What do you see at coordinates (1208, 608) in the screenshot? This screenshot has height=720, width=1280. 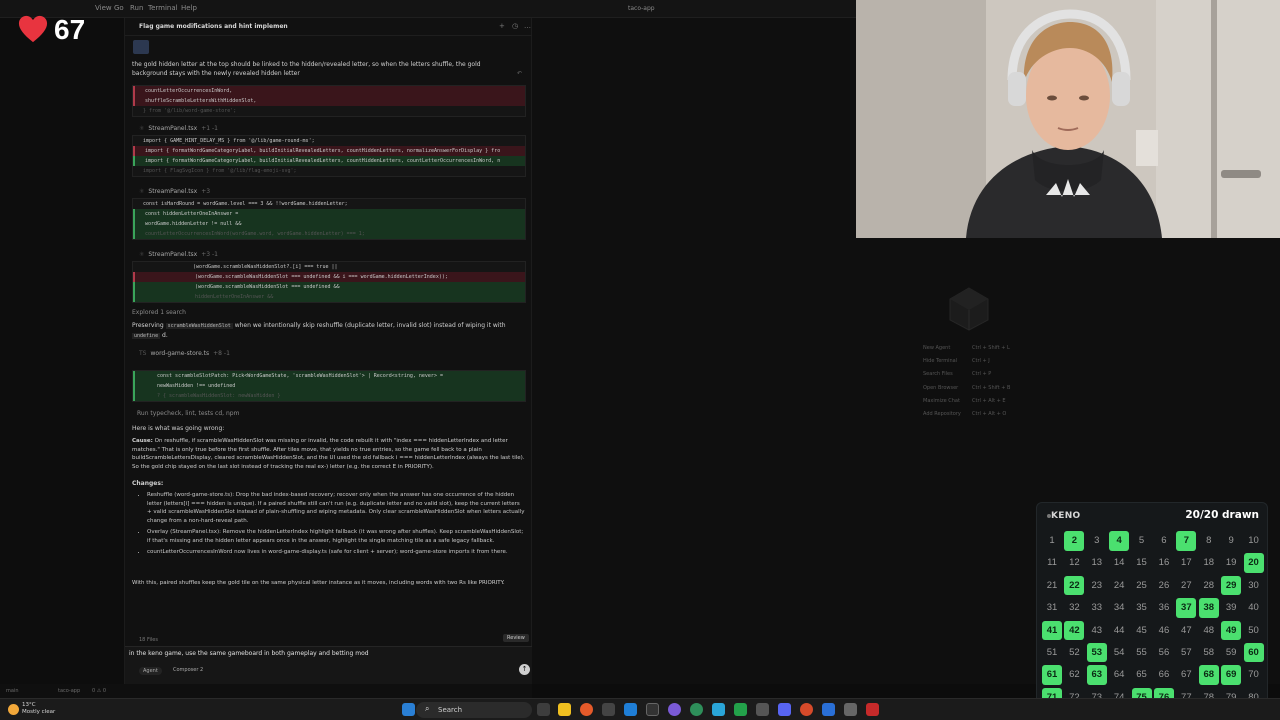 I see `keno-number-drawn: 38` at bounding box center [1208, 608].